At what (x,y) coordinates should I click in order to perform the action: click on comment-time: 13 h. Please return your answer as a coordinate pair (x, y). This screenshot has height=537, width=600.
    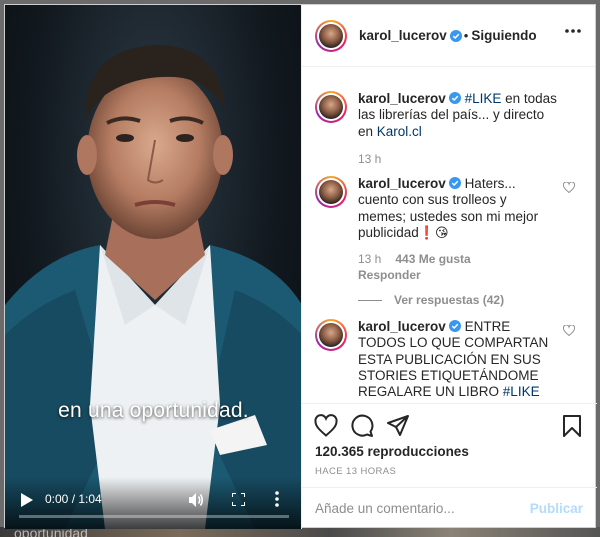
    Looking at the image, I should click on (370, 259).